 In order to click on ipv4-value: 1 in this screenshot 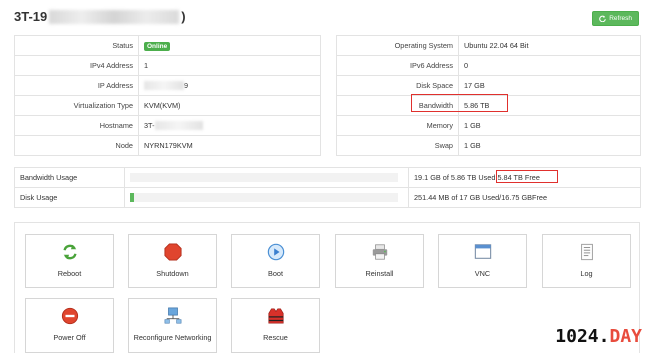, I will do `click(229, 65)`.